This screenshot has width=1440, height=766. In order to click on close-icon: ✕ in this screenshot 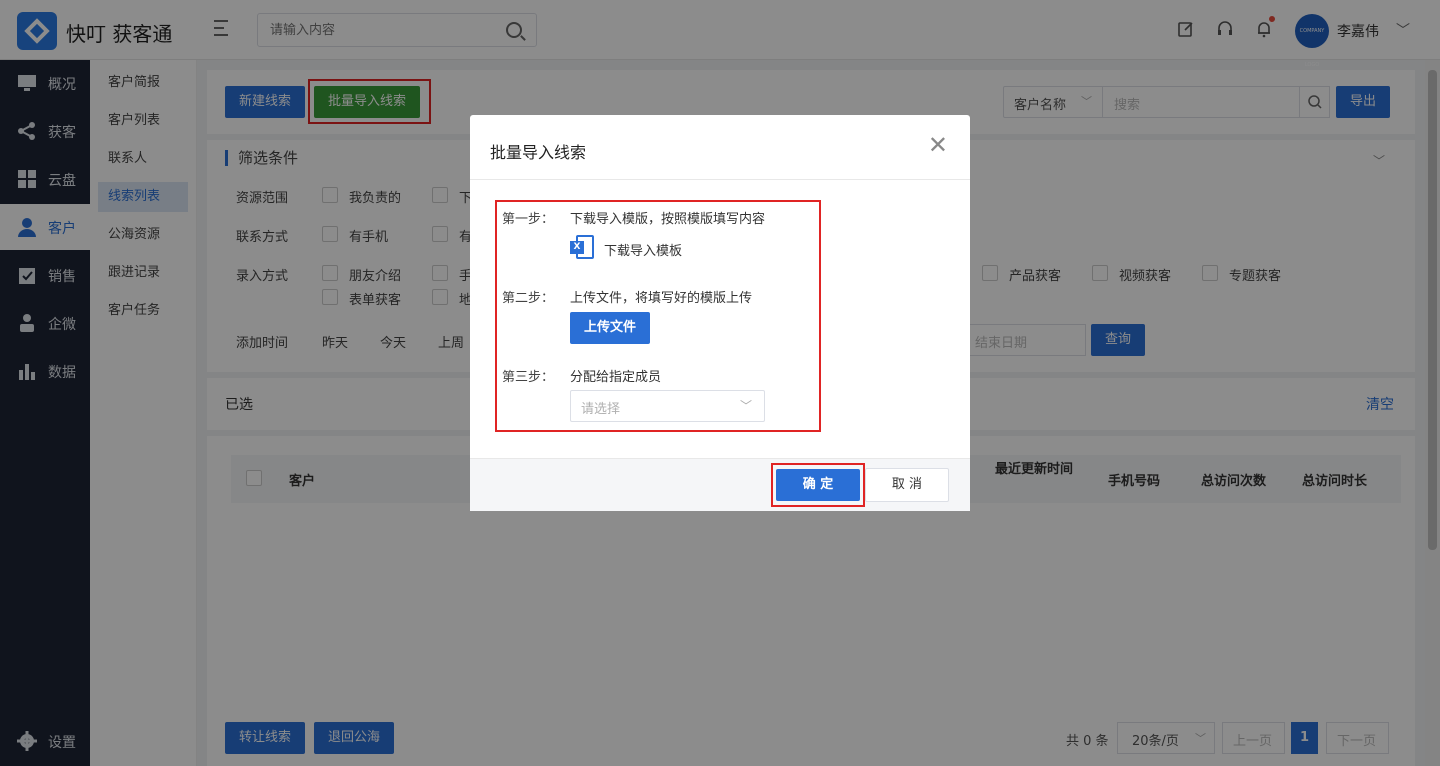, I will do `click(938, 145)`.